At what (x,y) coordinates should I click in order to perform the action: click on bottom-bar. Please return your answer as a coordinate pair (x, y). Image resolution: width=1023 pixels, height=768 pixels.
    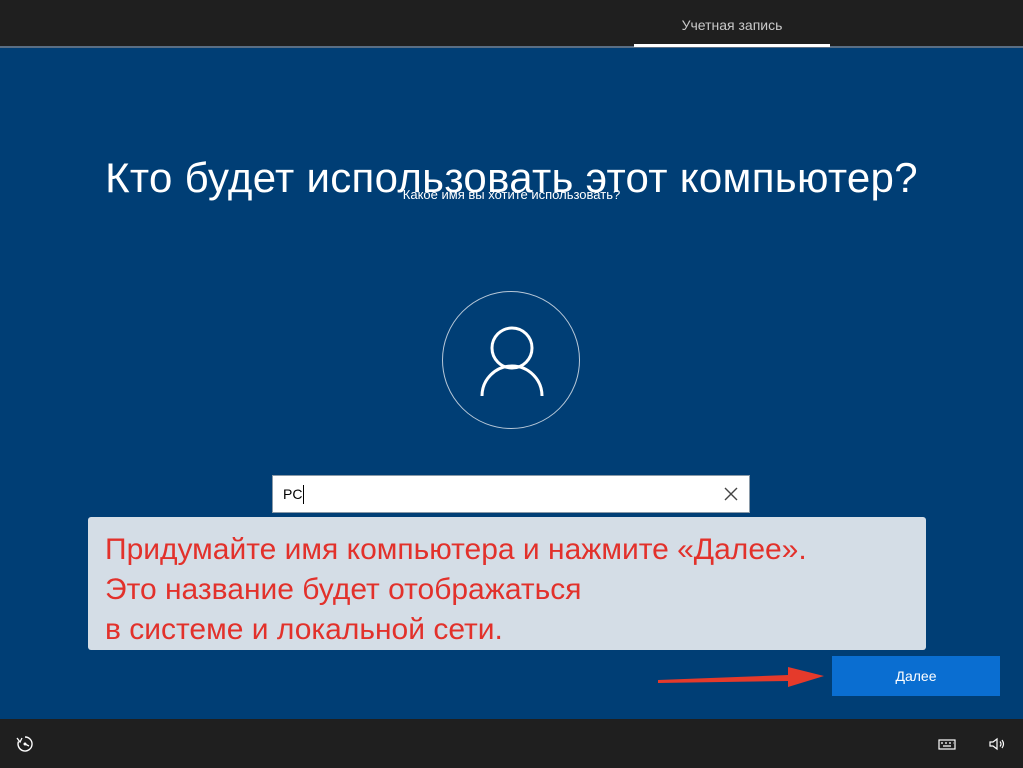
    Looking at the image, I should click on (511, 743).